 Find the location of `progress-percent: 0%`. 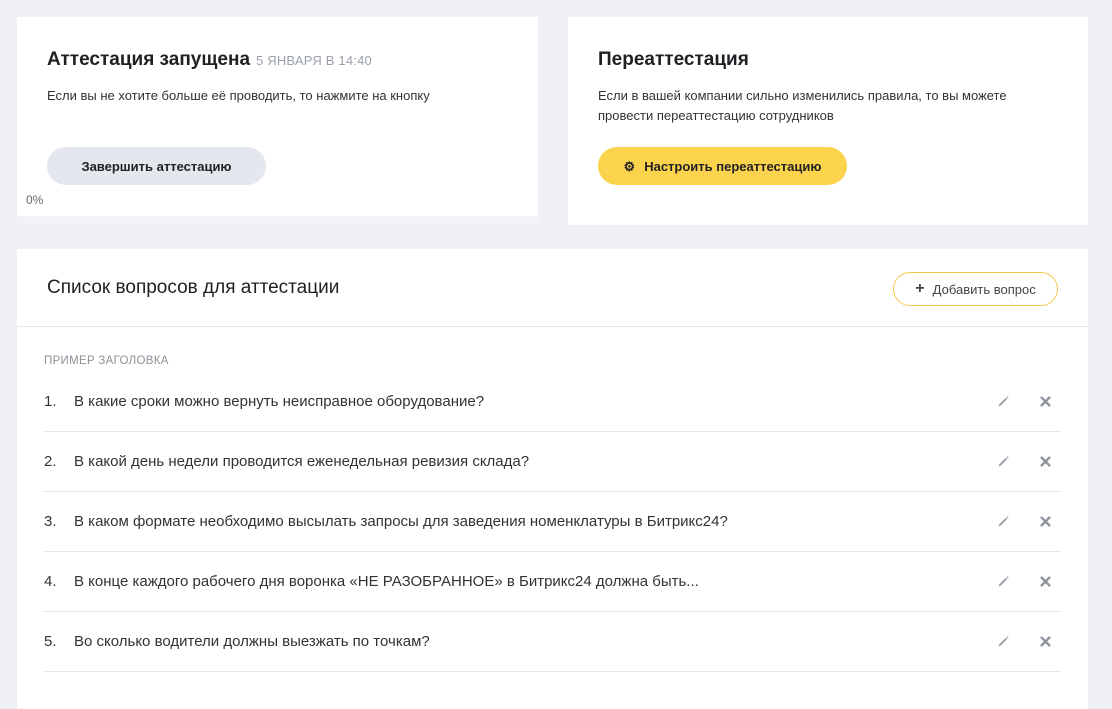

progress-percent: 0% is located at coordinates (35, 200).